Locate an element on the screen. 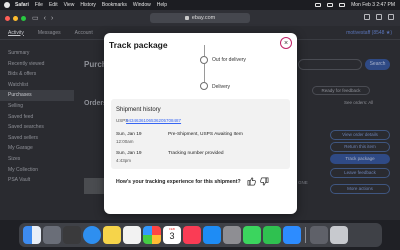 The image size is (400, 250). close-icon: × is located at coordinates (286, 43).